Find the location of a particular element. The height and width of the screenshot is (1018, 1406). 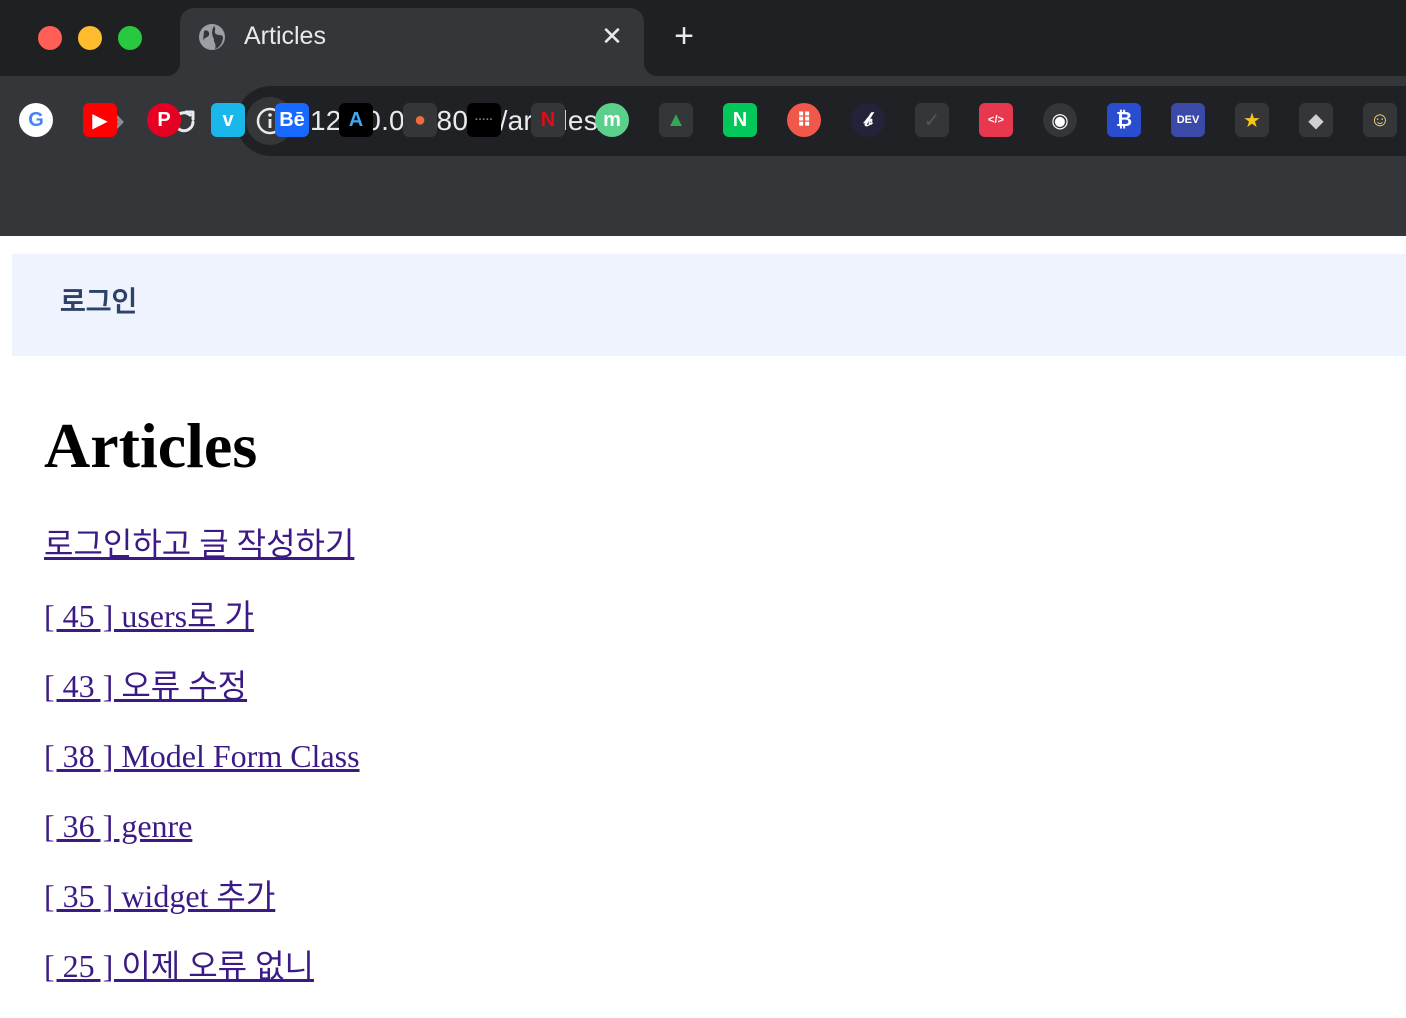

bookmark-behance-icon: Bē is located at coordinates (292, 120).